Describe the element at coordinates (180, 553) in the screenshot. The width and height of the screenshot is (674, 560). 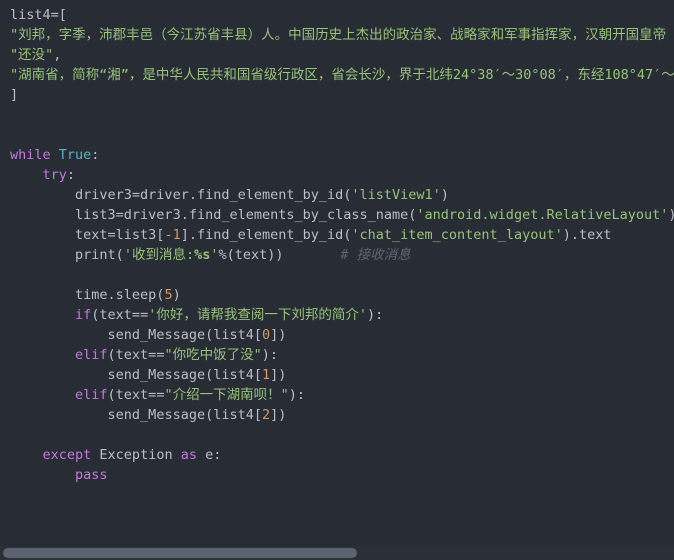
I see `horizontal-scrollbar-thumb` at that location.